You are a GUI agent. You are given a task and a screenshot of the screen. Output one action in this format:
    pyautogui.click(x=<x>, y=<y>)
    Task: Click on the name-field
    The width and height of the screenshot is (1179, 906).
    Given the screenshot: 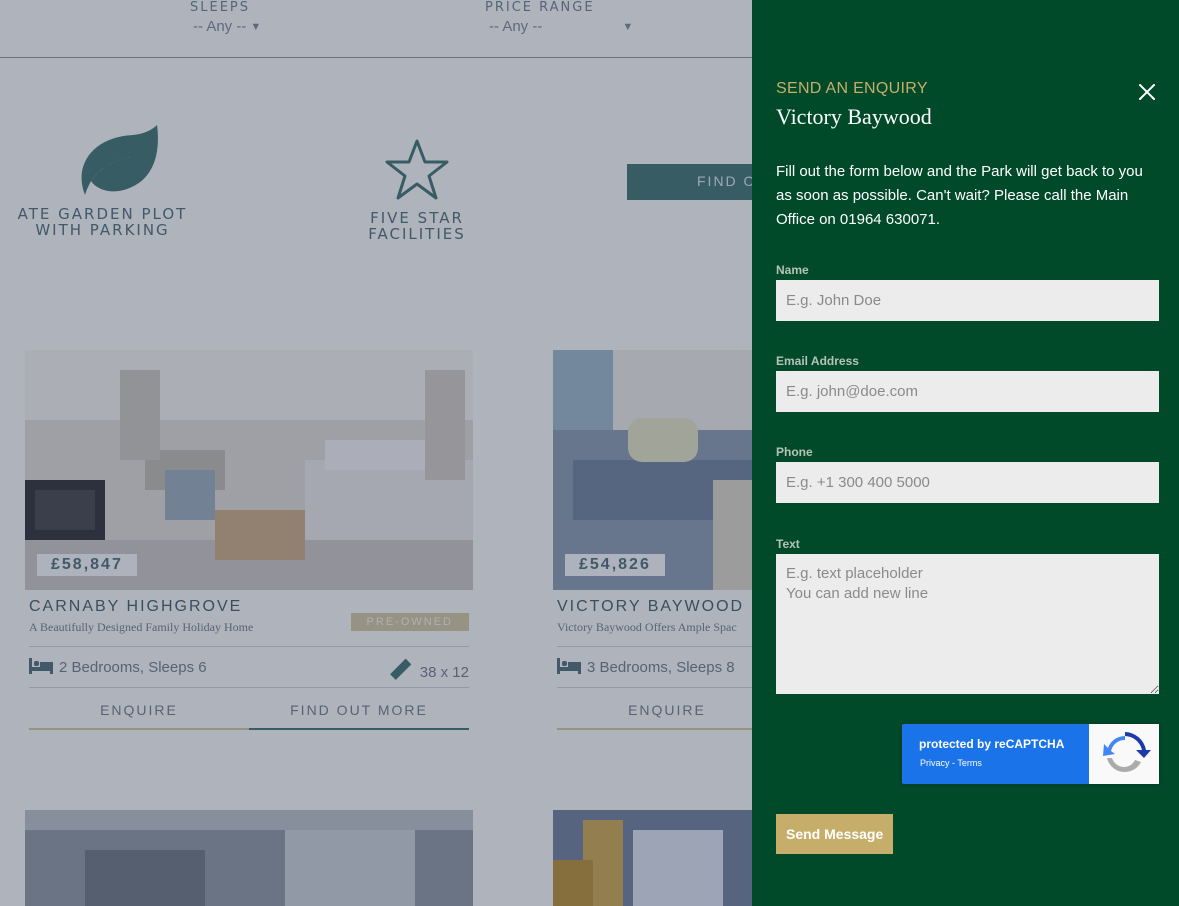 What is the action you would take?
    pyautogui.click(x=967, y=300)
    